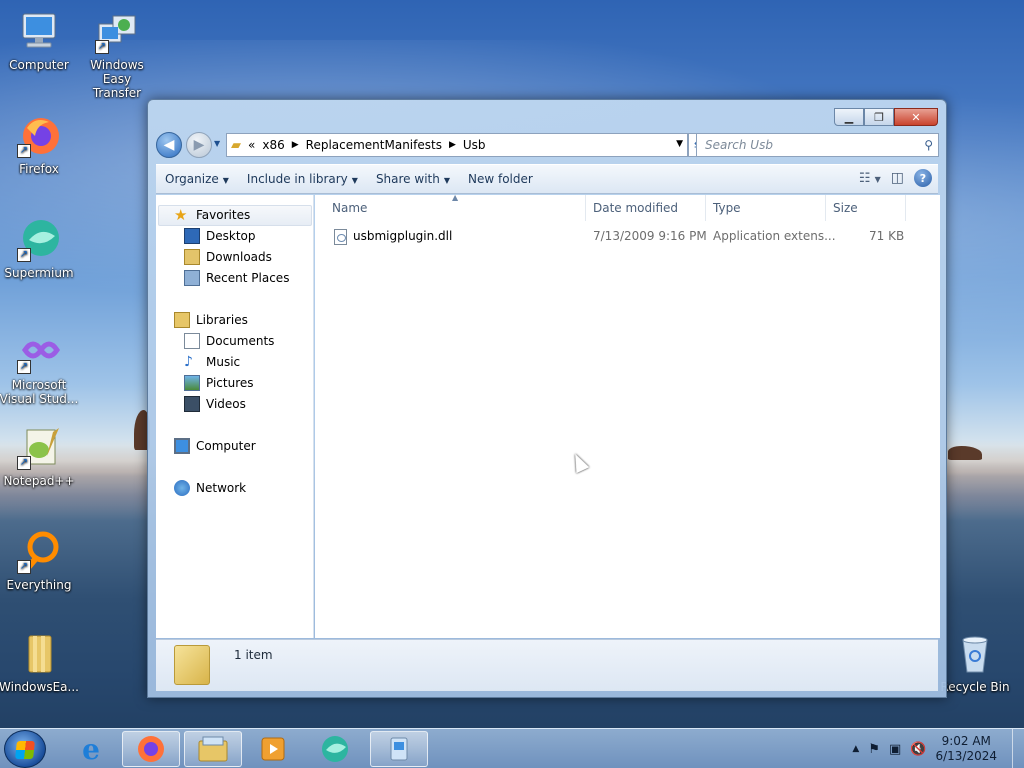 The width and height of the screenshot is (1024, 768). Describe the element at coordinates (965, 453) in the screenshot. I see `wallpaper-rock` at that location.